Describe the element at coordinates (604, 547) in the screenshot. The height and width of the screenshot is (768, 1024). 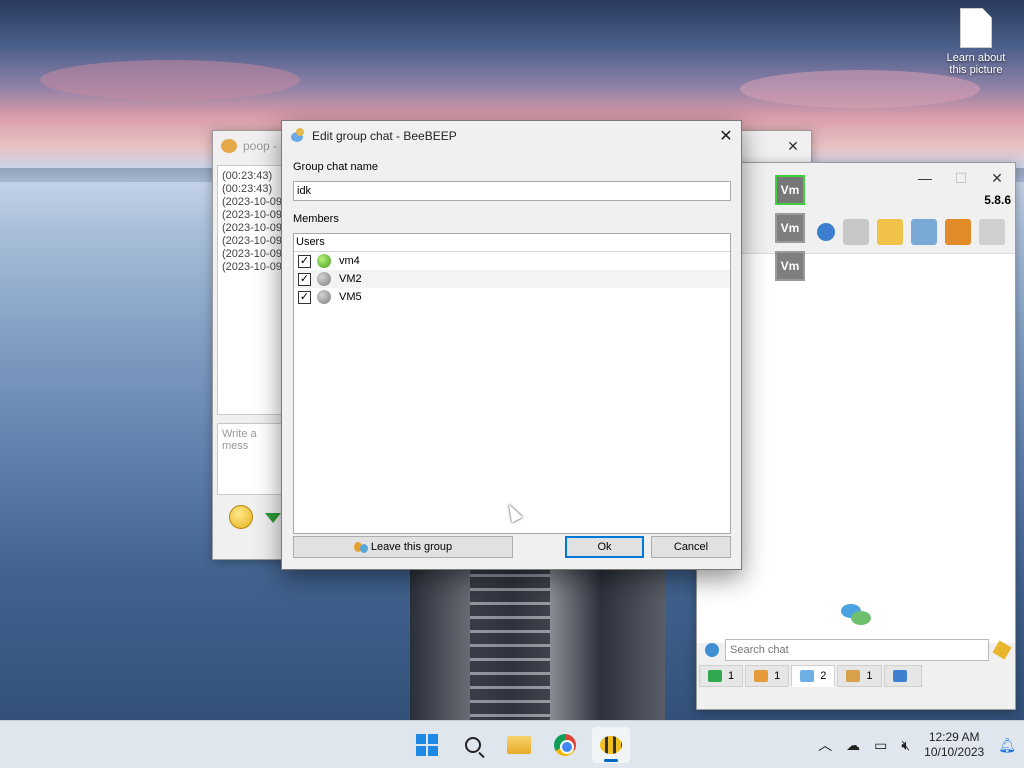
I see `ok-button: Ok` at that location.